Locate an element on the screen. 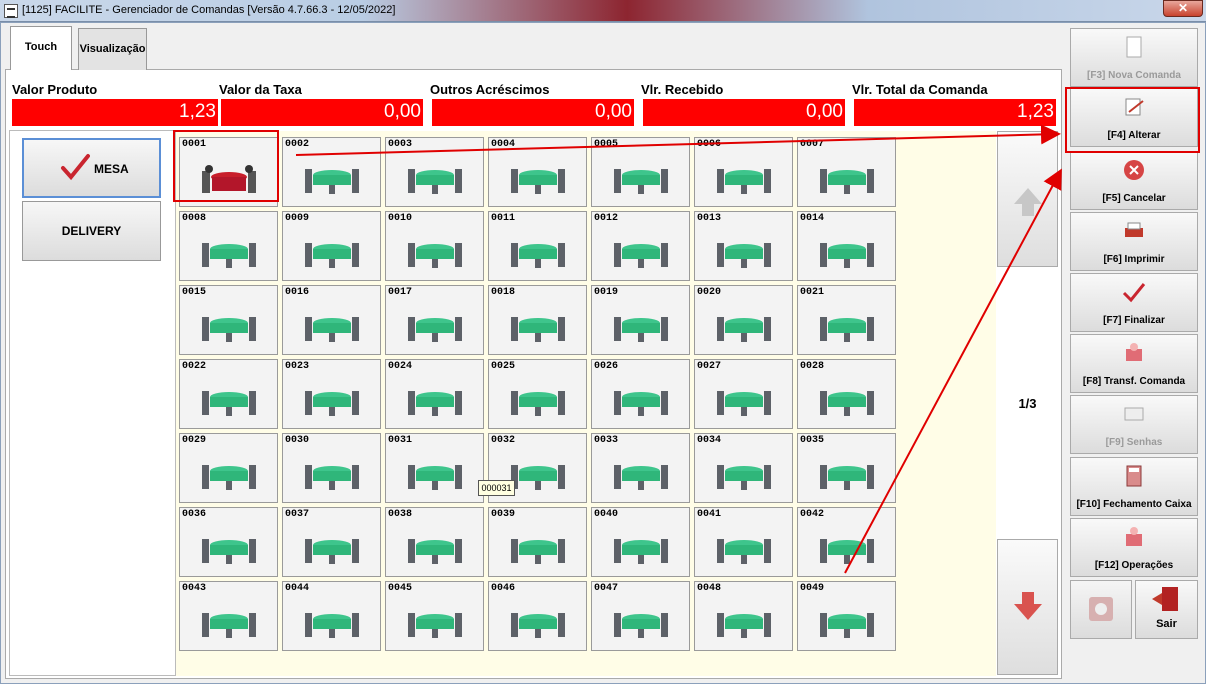 The image size is (1206, 684). table-tile: 0038 is located at coordinates (434, 542).